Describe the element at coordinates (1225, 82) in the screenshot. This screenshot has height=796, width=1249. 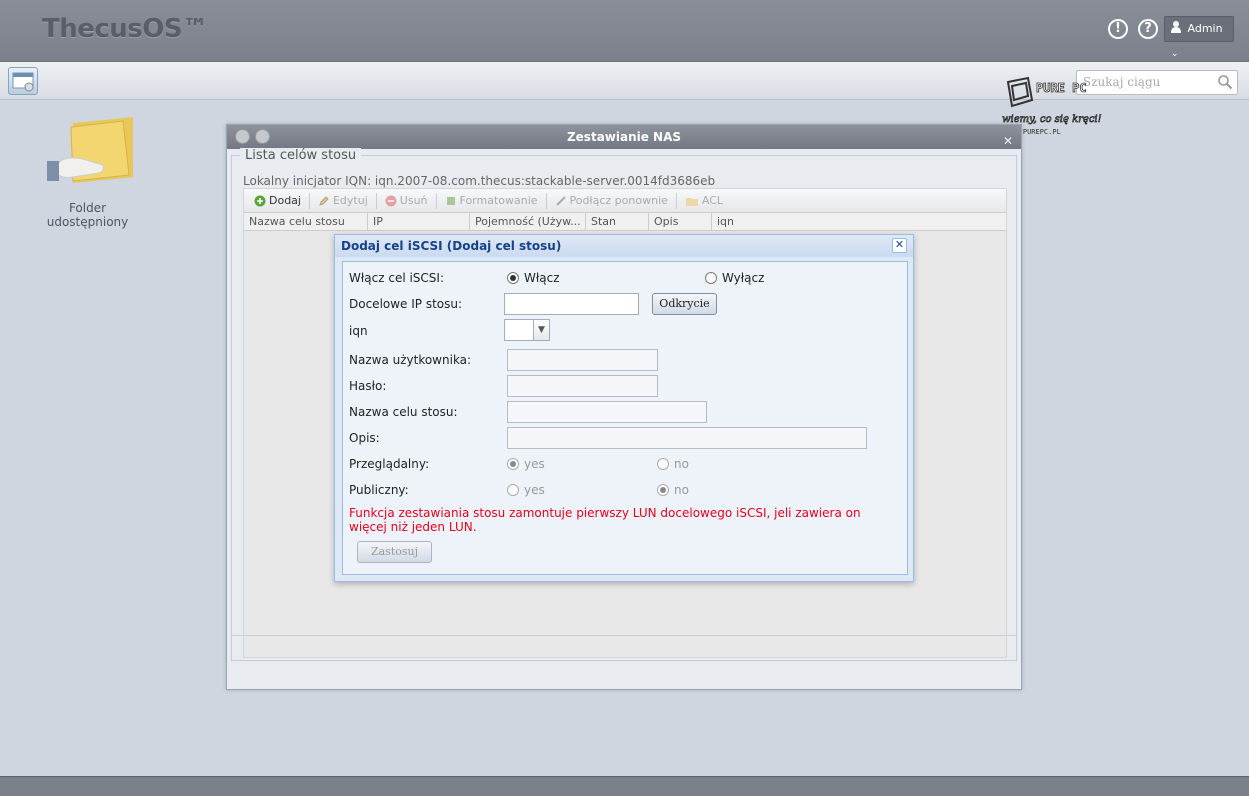
I see `search-icon` at that location.